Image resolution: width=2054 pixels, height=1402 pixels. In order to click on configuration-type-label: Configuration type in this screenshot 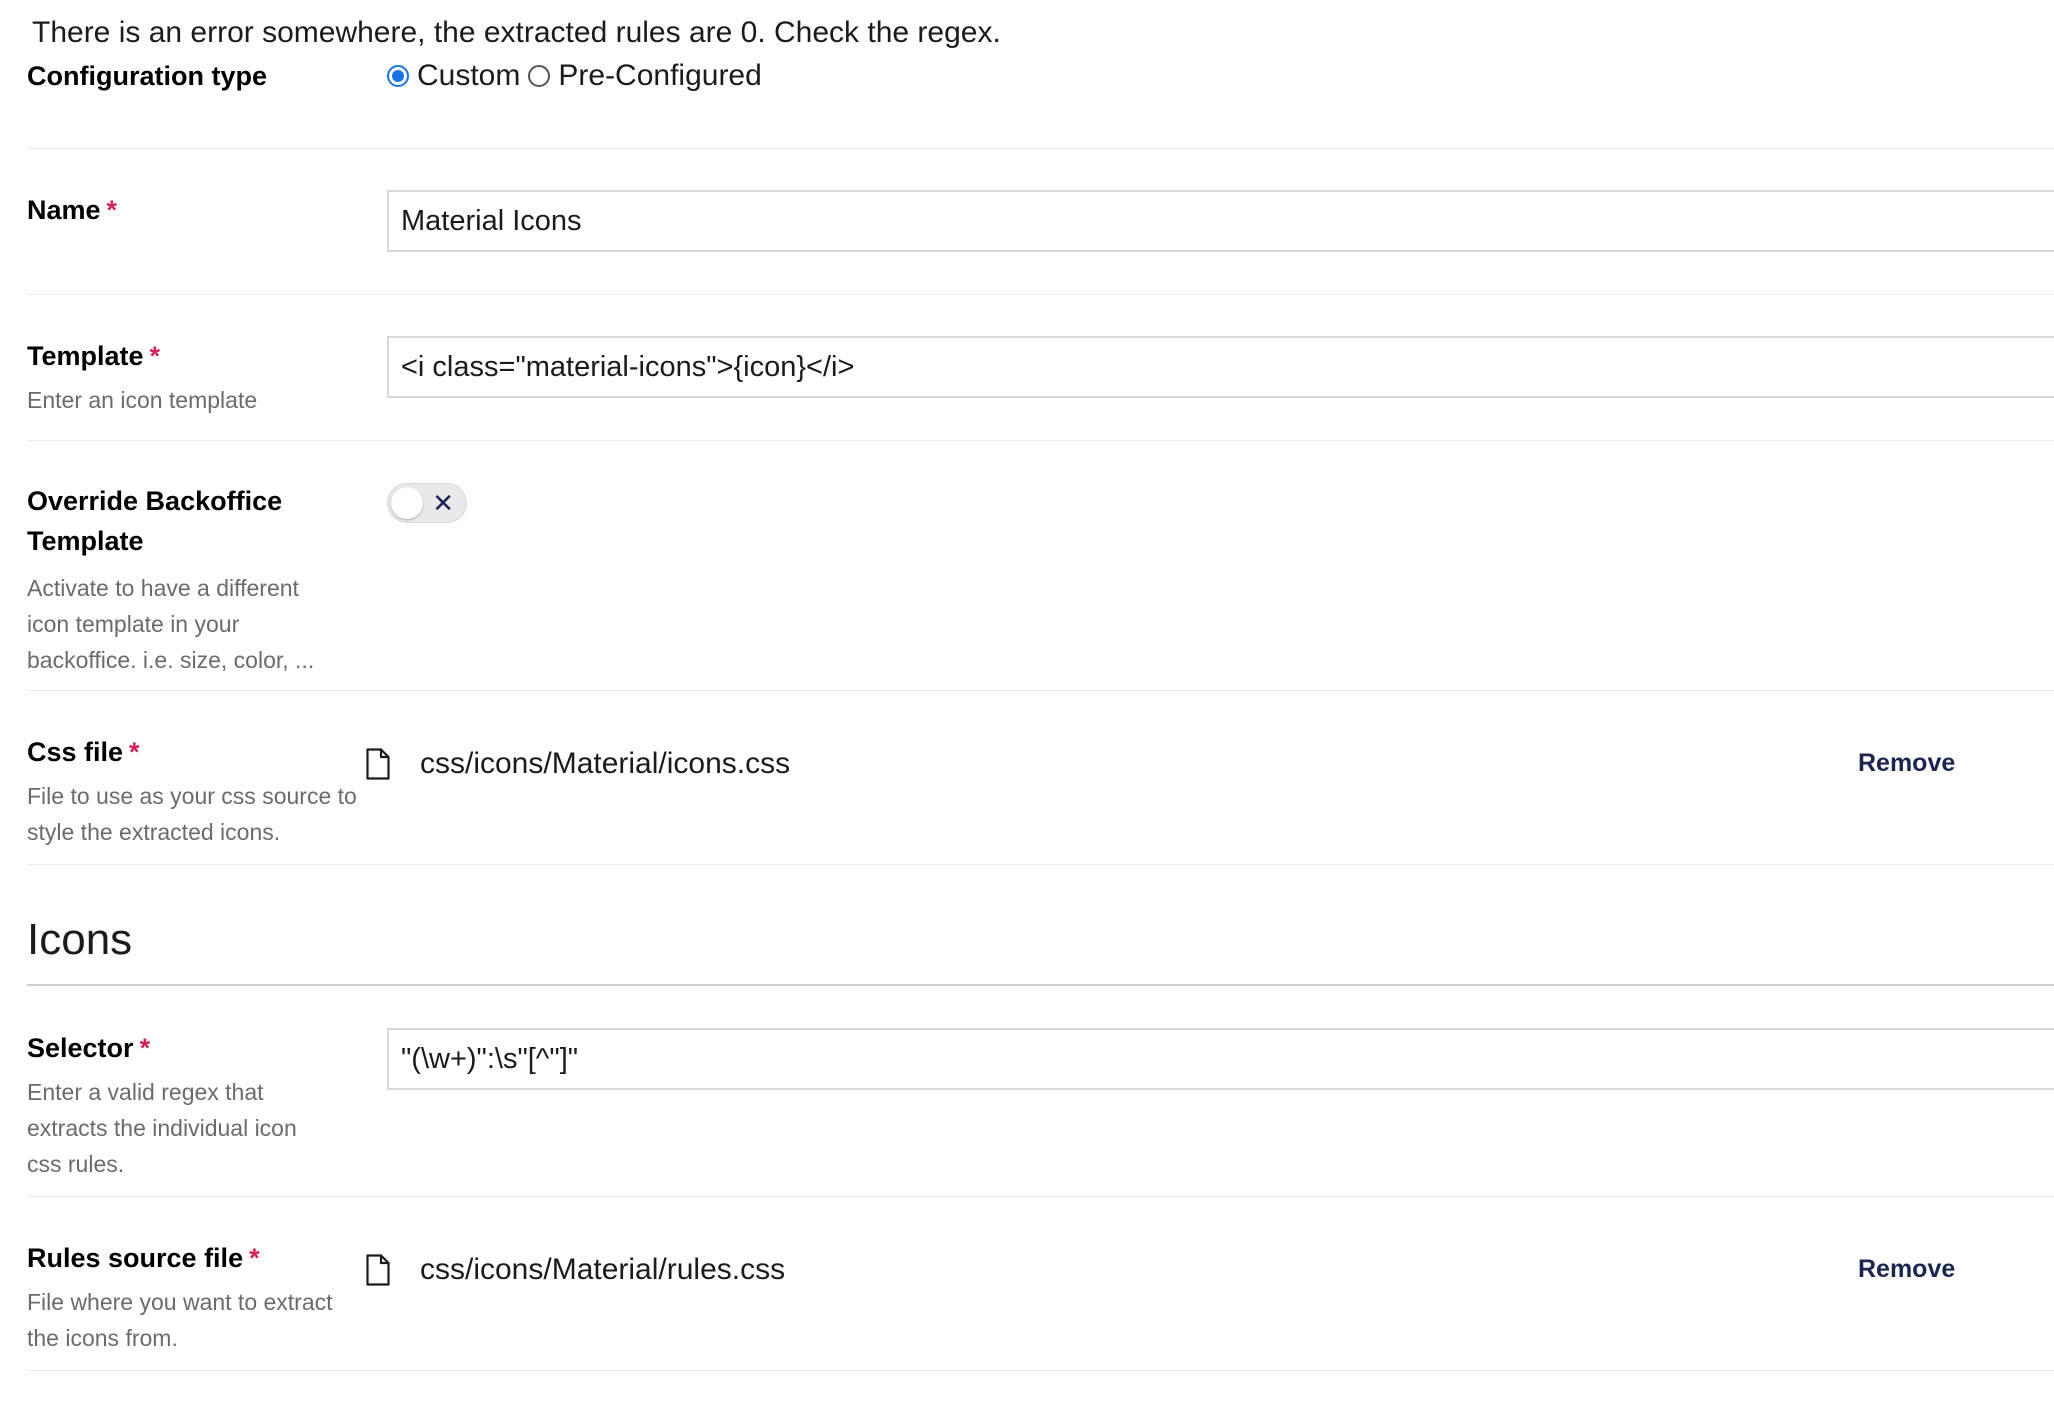, I will do `click(147, 76)`.